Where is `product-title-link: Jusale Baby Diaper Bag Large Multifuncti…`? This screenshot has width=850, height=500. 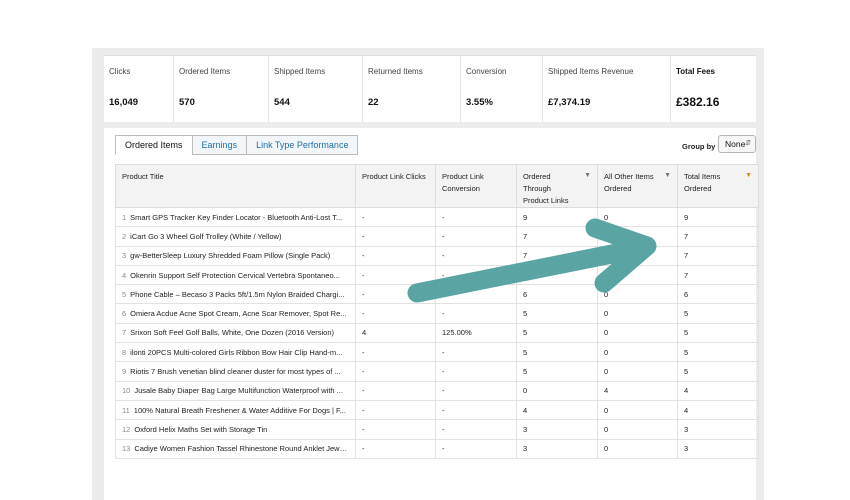
product-title-link: Jusale Baby Diaper Bag Large Multifuncti… is located at coordinates (238, 390).